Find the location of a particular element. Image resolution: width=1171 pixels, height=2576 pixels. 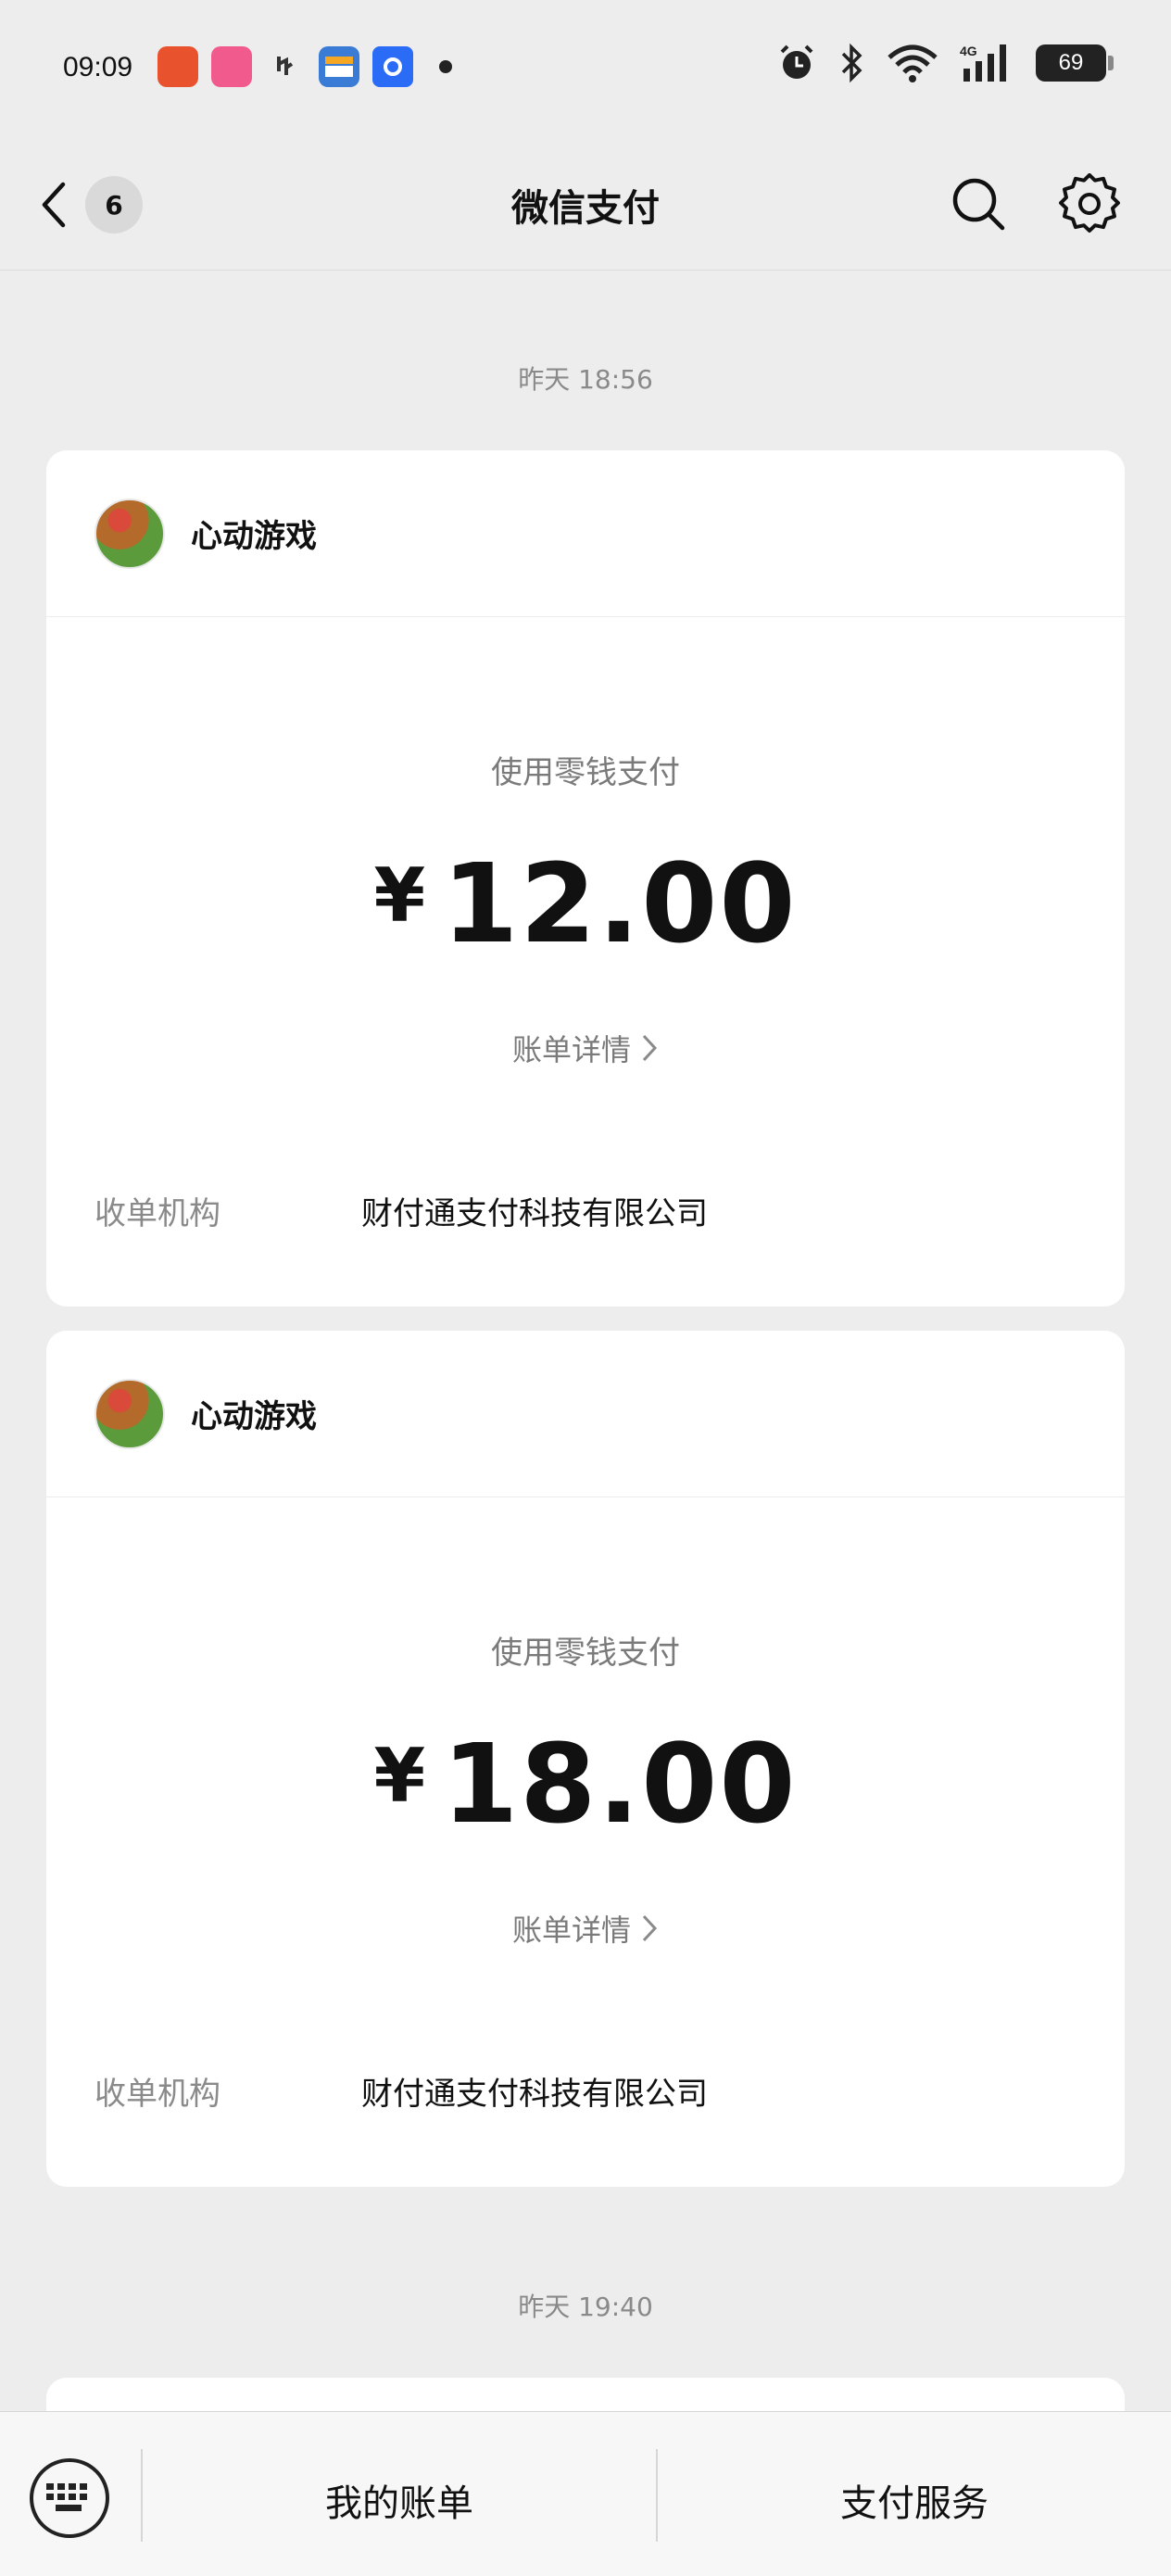

search-icon is located at coordinates (979, 205).